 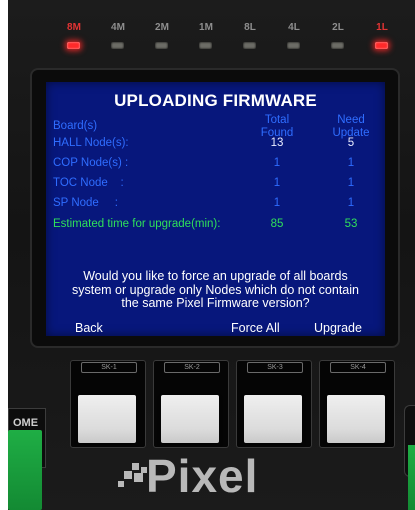 I want to click on soft-key-3-housing: SK-3, so click(x=274, y=404).